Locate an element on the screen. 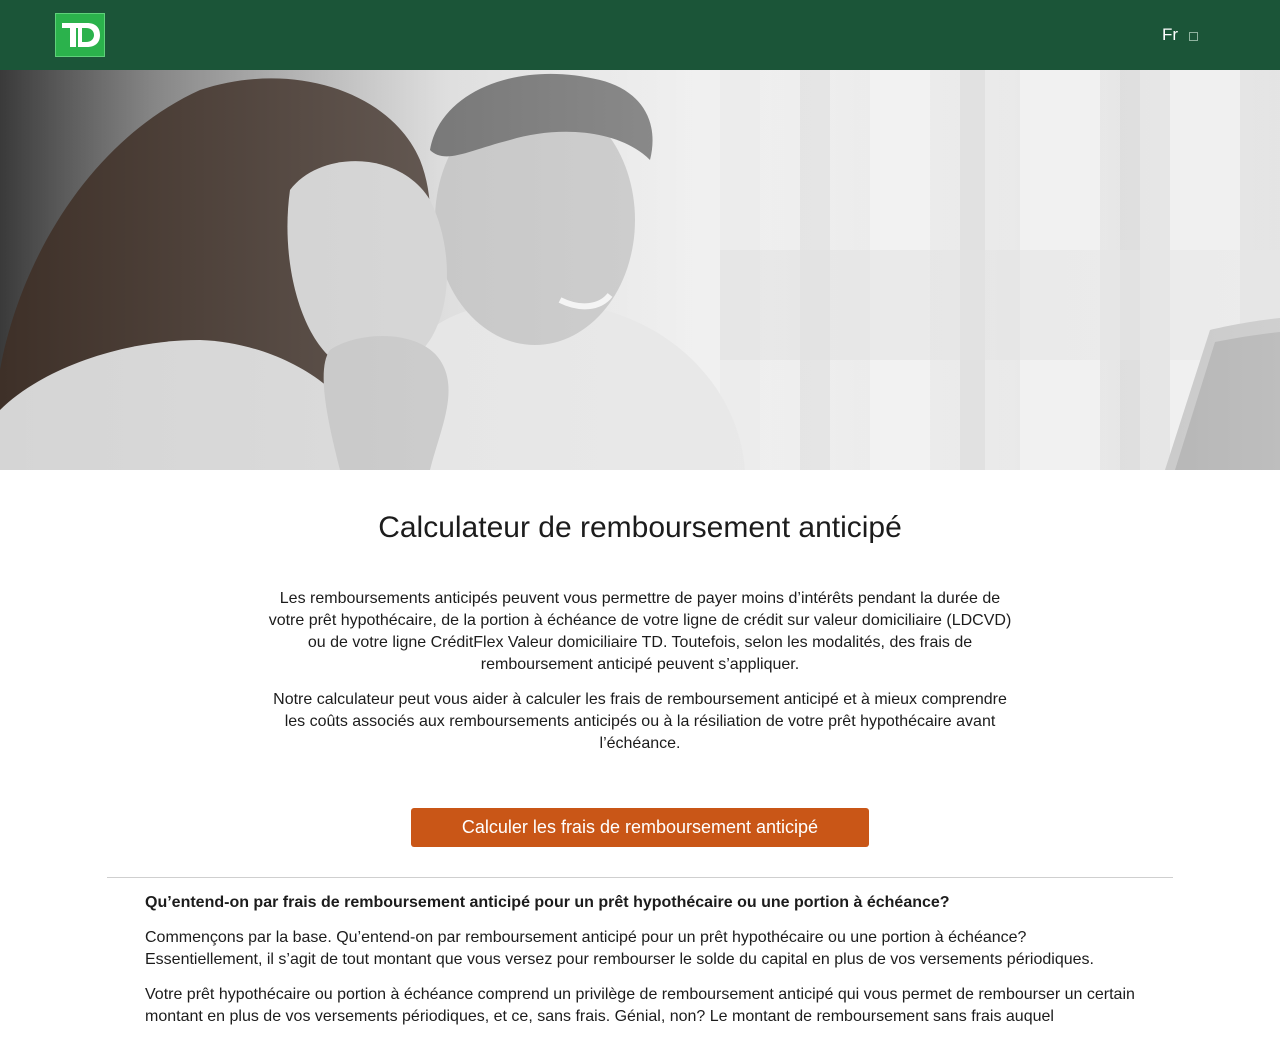 This screenshot has width=1280, height=1041. section-divider is located at coordinates (640, 877).